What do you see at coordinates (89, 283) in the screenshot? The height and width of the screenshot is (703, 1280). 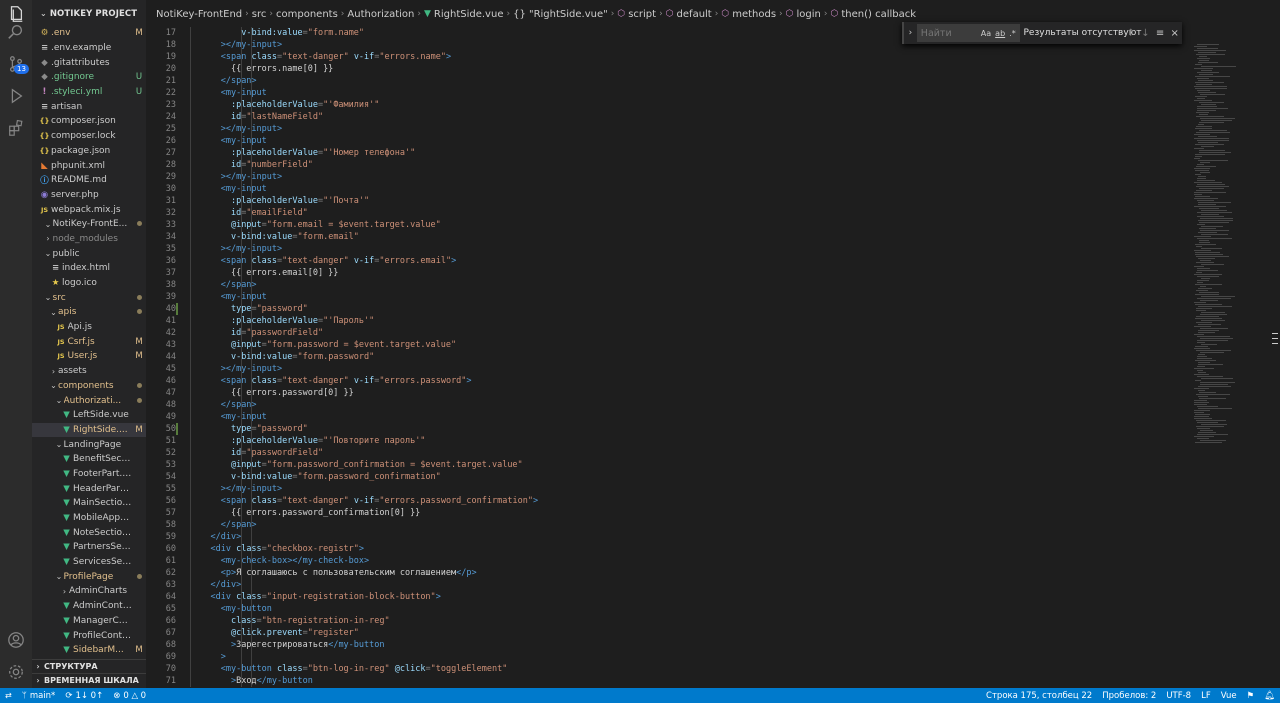 I see `file-item: ★ logo.ico` at bounding box center [89, 283].